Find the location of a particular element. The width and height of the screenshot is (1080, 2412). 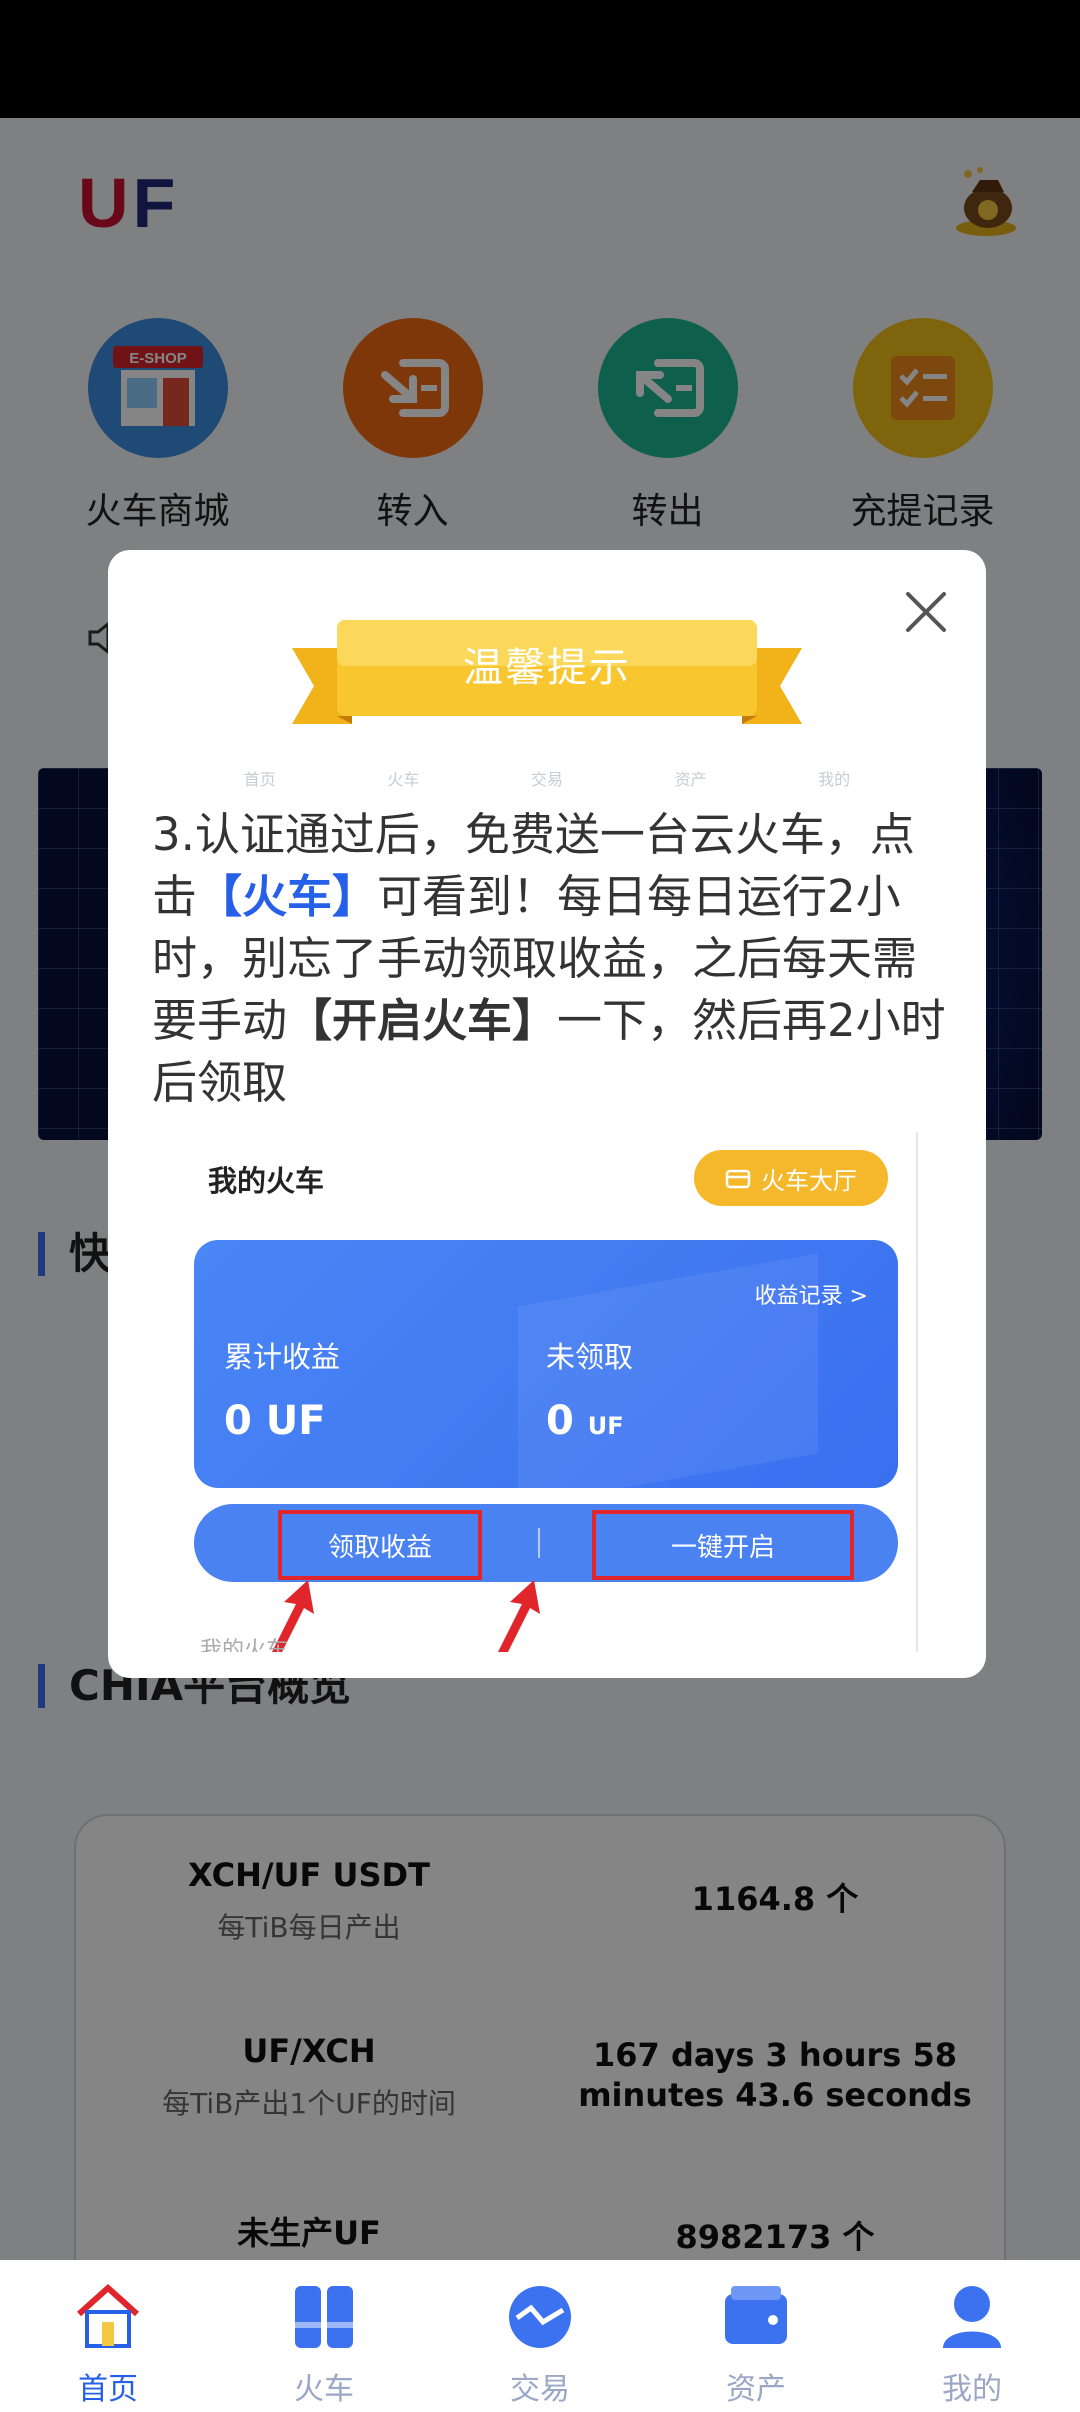

bottom-tab-bar: 首页 火车 交易 资产 我的 is located at coordinates (540, 2336).